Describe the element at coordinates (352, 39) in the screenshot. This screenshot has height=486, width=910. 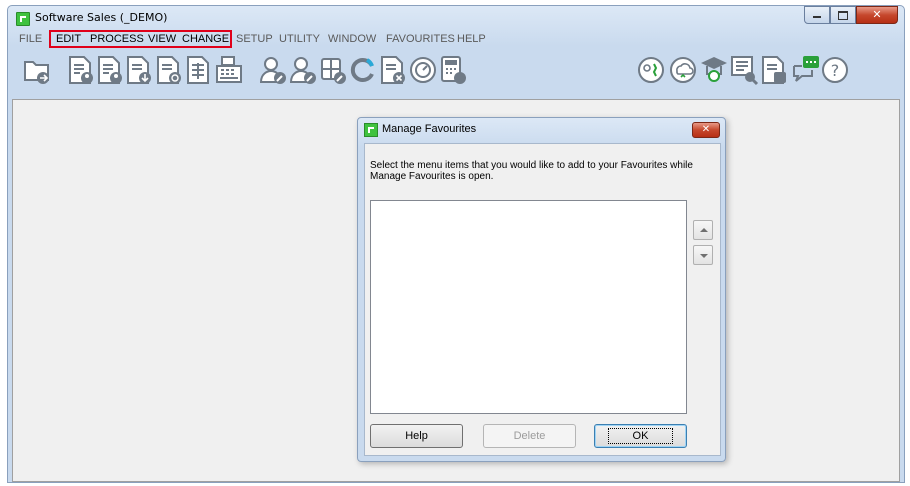
I see `menu-window: WINDOW` at that location.